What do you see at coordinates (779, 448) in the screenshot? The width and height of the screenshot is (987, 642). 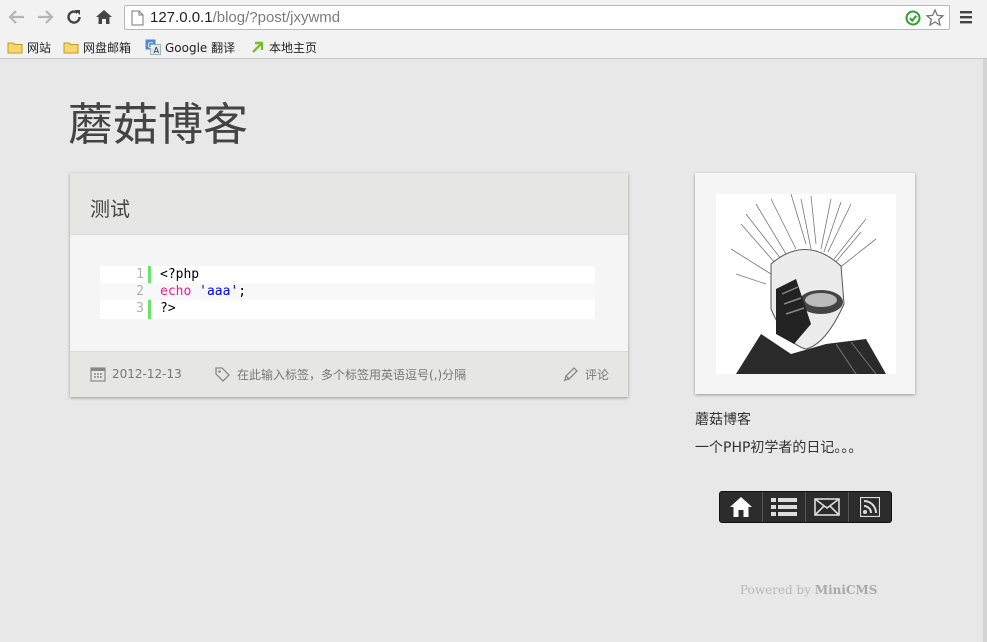 I see `sidebar-blog-description: 一个PHP初学者的日记。。。` at bounding box center [779, 448].